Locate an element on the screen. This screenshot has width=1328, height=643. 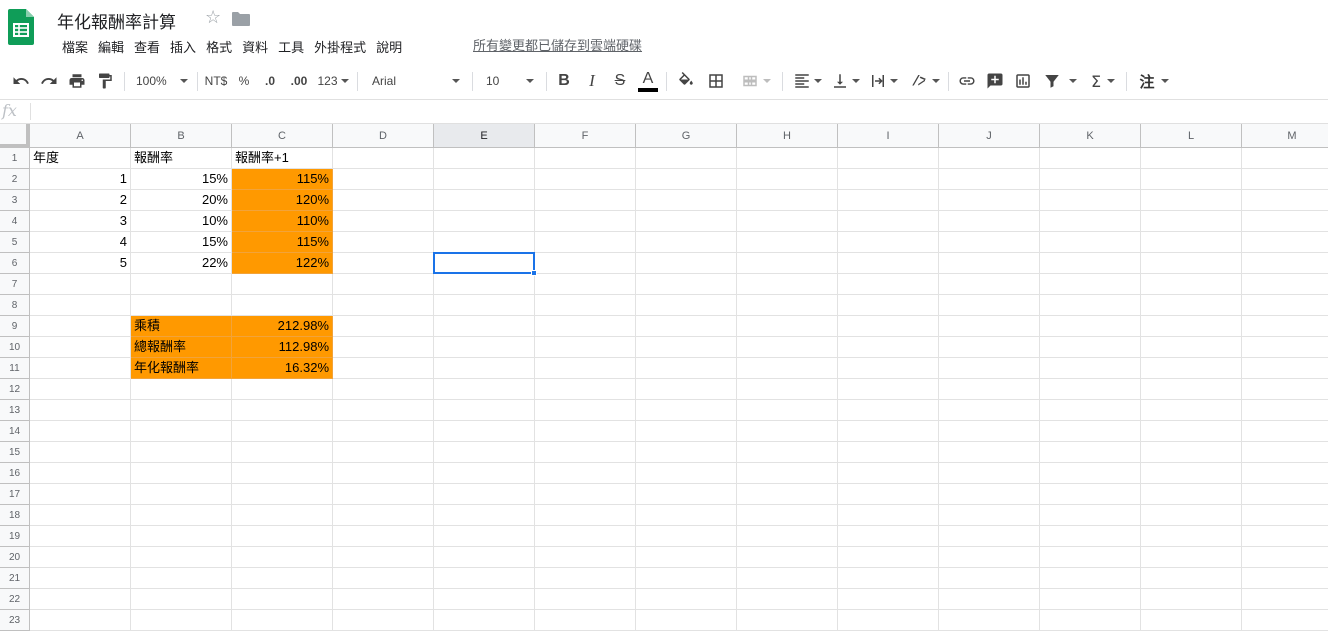
cell-a18 is located at coordinates (80, 515).